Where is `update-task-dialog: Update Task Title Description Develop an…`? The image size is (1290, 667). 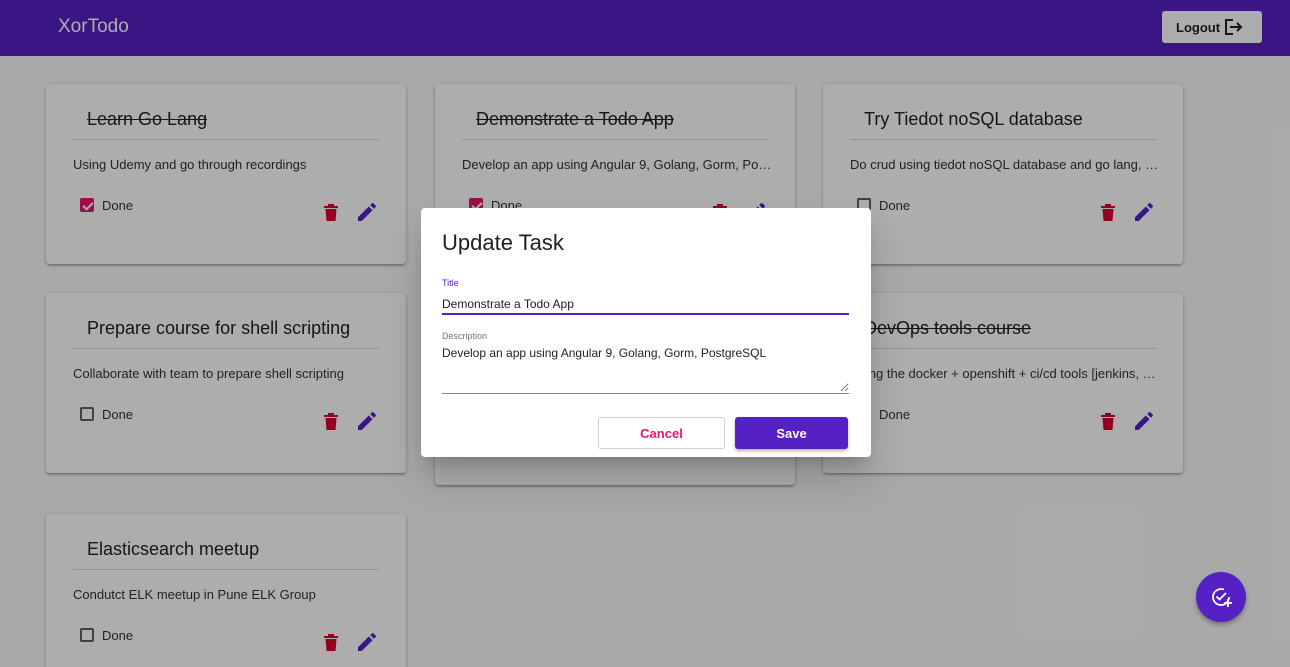 update-task-dialog: Update Task Title Description Develop an… is located at coordinates (646, 332).